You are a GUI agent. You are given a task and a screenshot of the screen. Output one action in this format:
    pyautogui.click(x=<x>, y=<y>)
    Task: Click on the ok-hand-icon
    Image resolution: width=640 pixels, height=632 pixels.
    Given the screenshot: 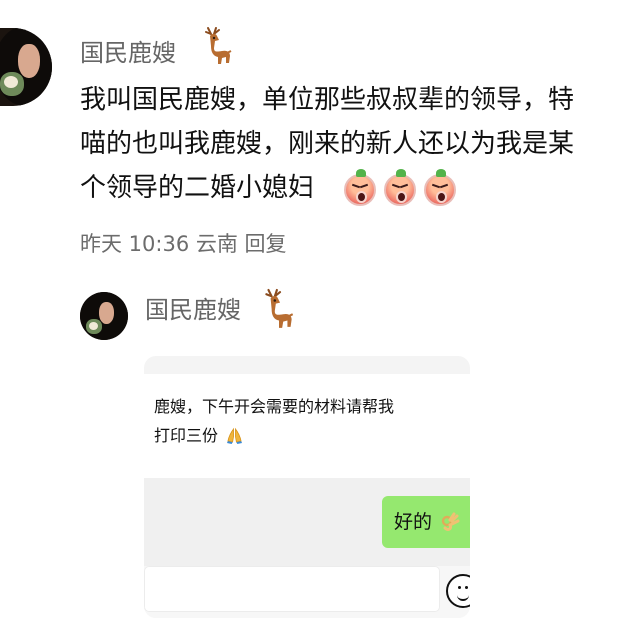 What is the action you would take?
    pyautogui.click(x=450, y=521)
    